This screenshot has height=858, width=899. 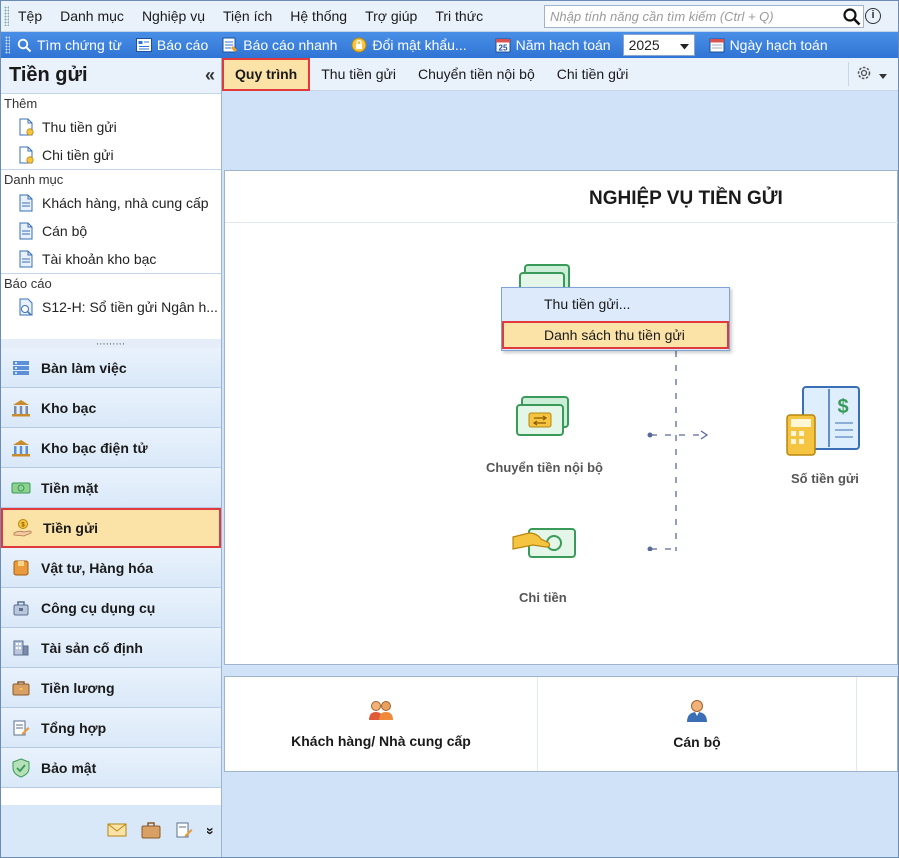 I want to click on nav-materials-goods: Vật tư, Hàng hóa, so click(x=111, y=568).